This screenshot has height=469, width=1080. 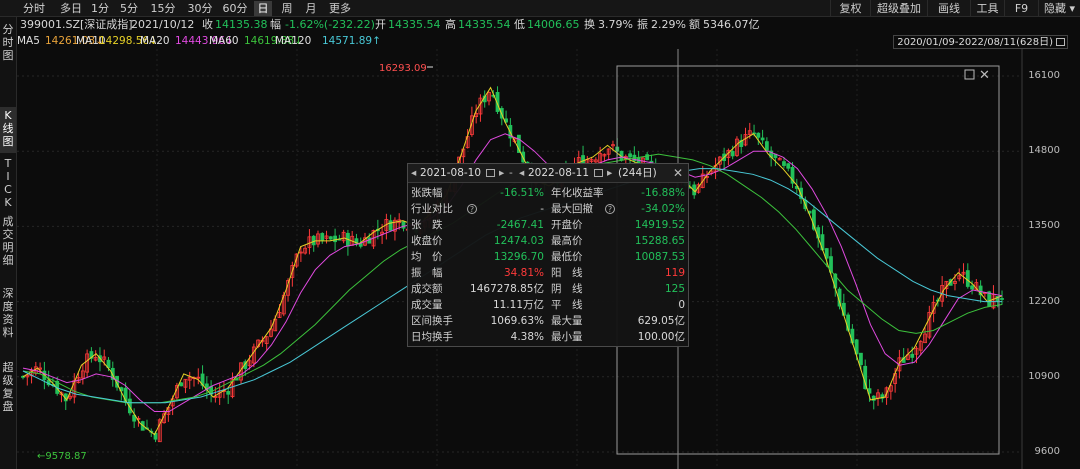 I want to click on prev-right-icon: ◂, so click(x=521, y=173).